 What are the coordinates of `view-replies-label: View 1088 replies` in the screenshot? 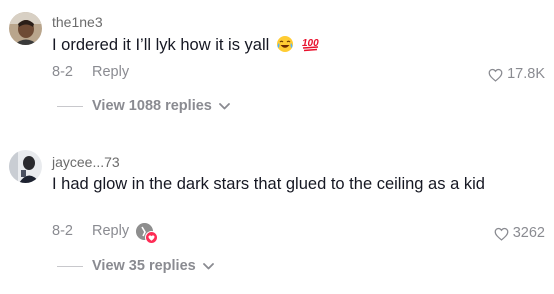 It's located at (152, 106).